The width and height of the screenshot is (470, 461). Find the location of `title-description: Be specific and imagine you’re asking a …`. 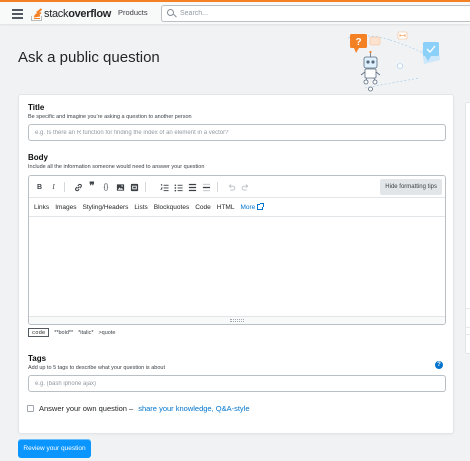

title-description: Be specific and imagine you’re asking a … is located at coordinates (110, 117).